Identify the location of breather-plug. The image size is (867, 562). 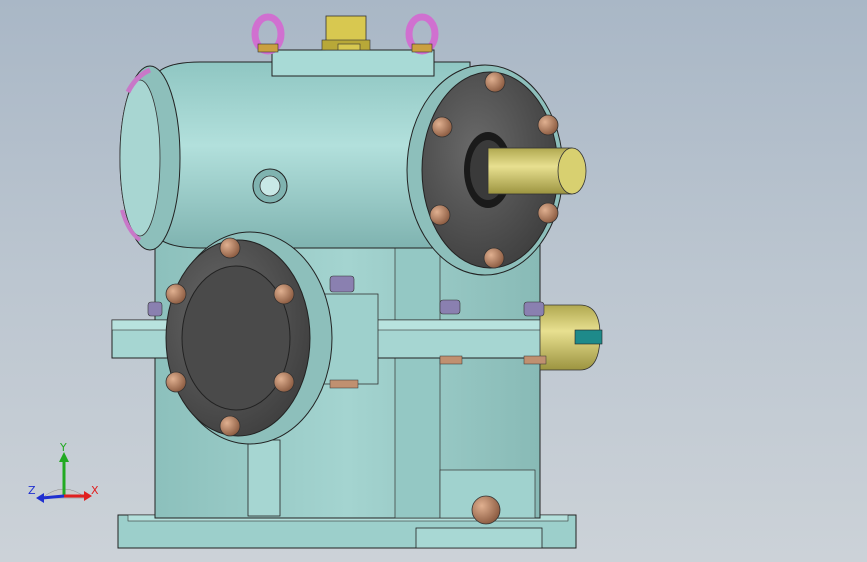
(346, 33).